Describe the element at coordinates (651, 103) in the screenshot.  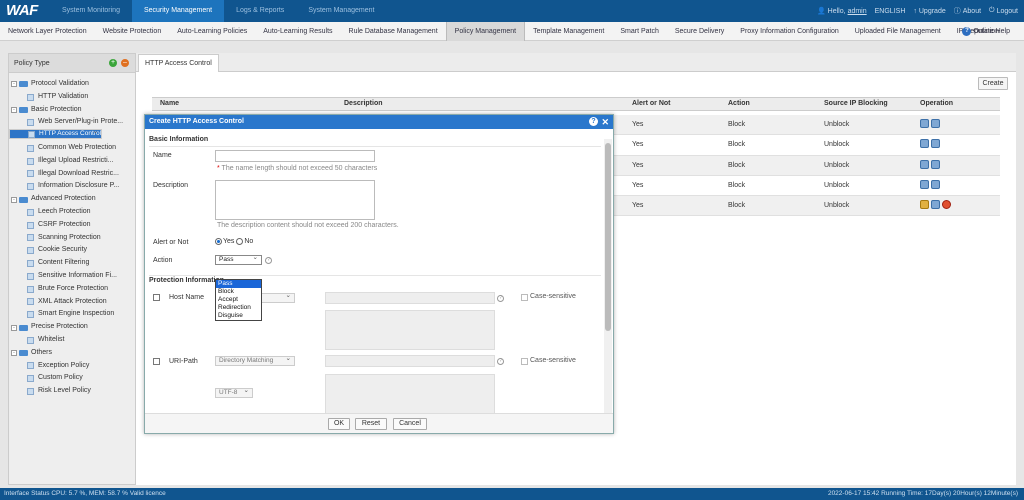
I see `col-alert: Alert or Not` at that location.